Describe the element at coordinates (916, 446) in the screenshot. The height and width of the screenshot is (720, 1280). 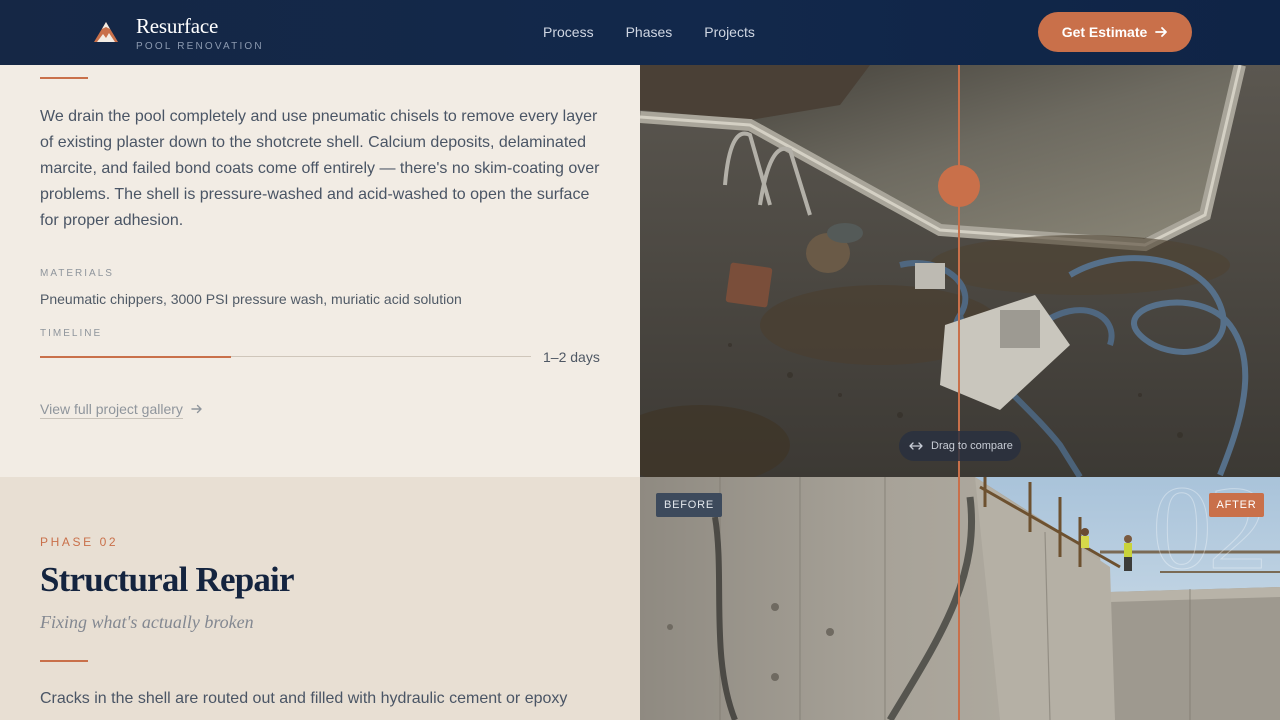
I see `horizontal-arrows-icon` at that location.